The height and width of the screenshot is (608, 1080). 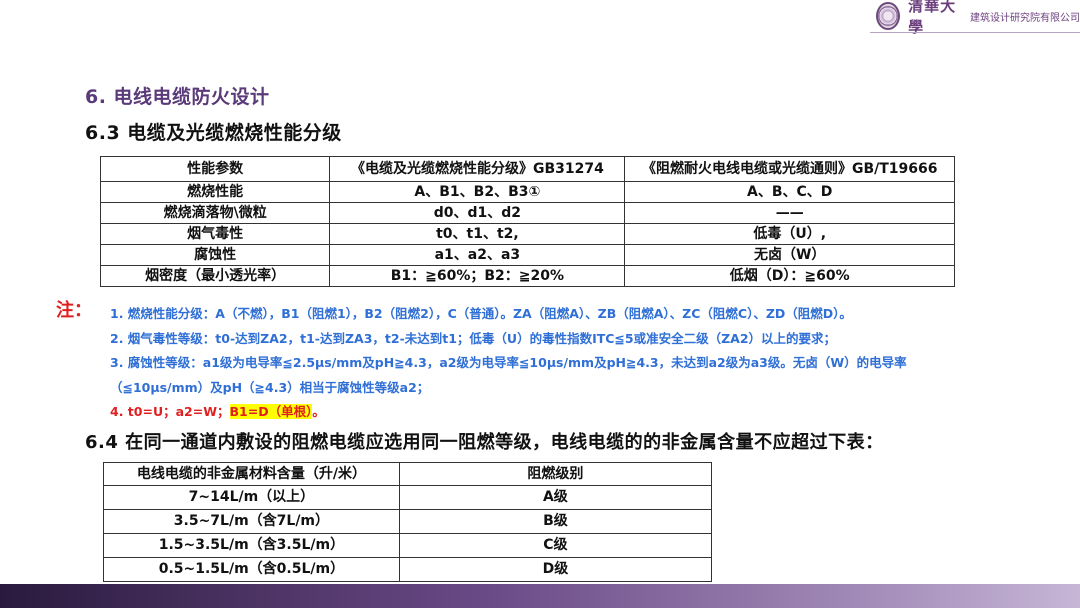 What do you see at coordinates (975, 32) in the screenshot?
I see `header-divider` at bounding box center [975, 32].